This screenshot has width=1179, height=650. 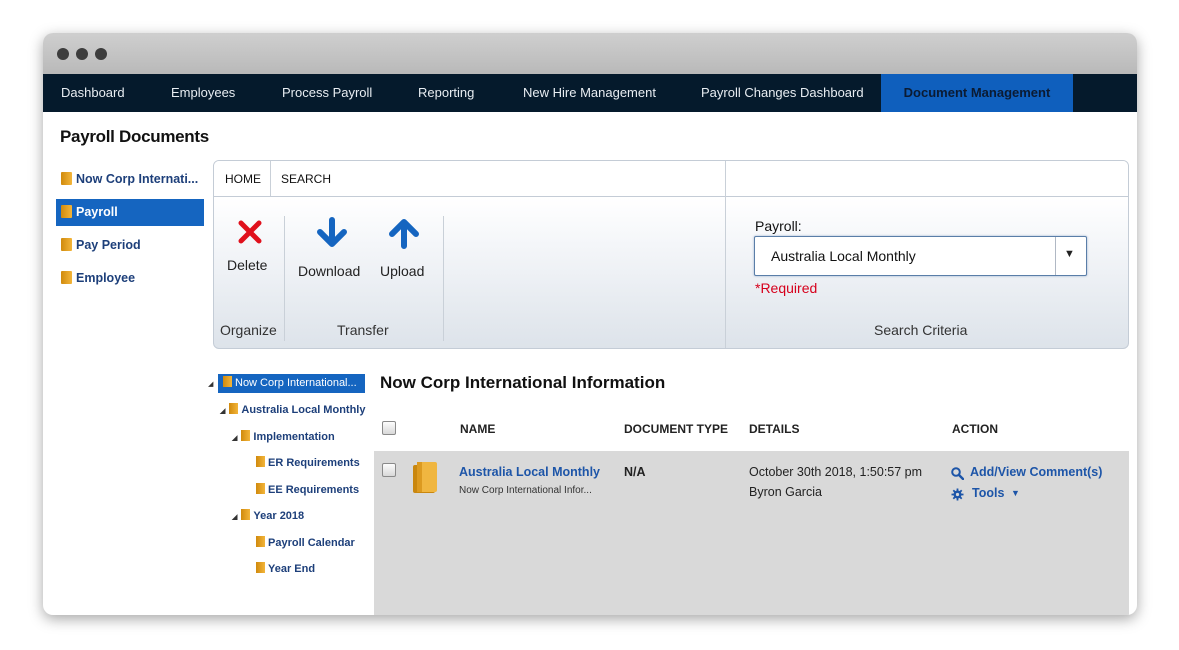 I want to click on tree-item-label: Year 2018, so click(x=279, y=516).